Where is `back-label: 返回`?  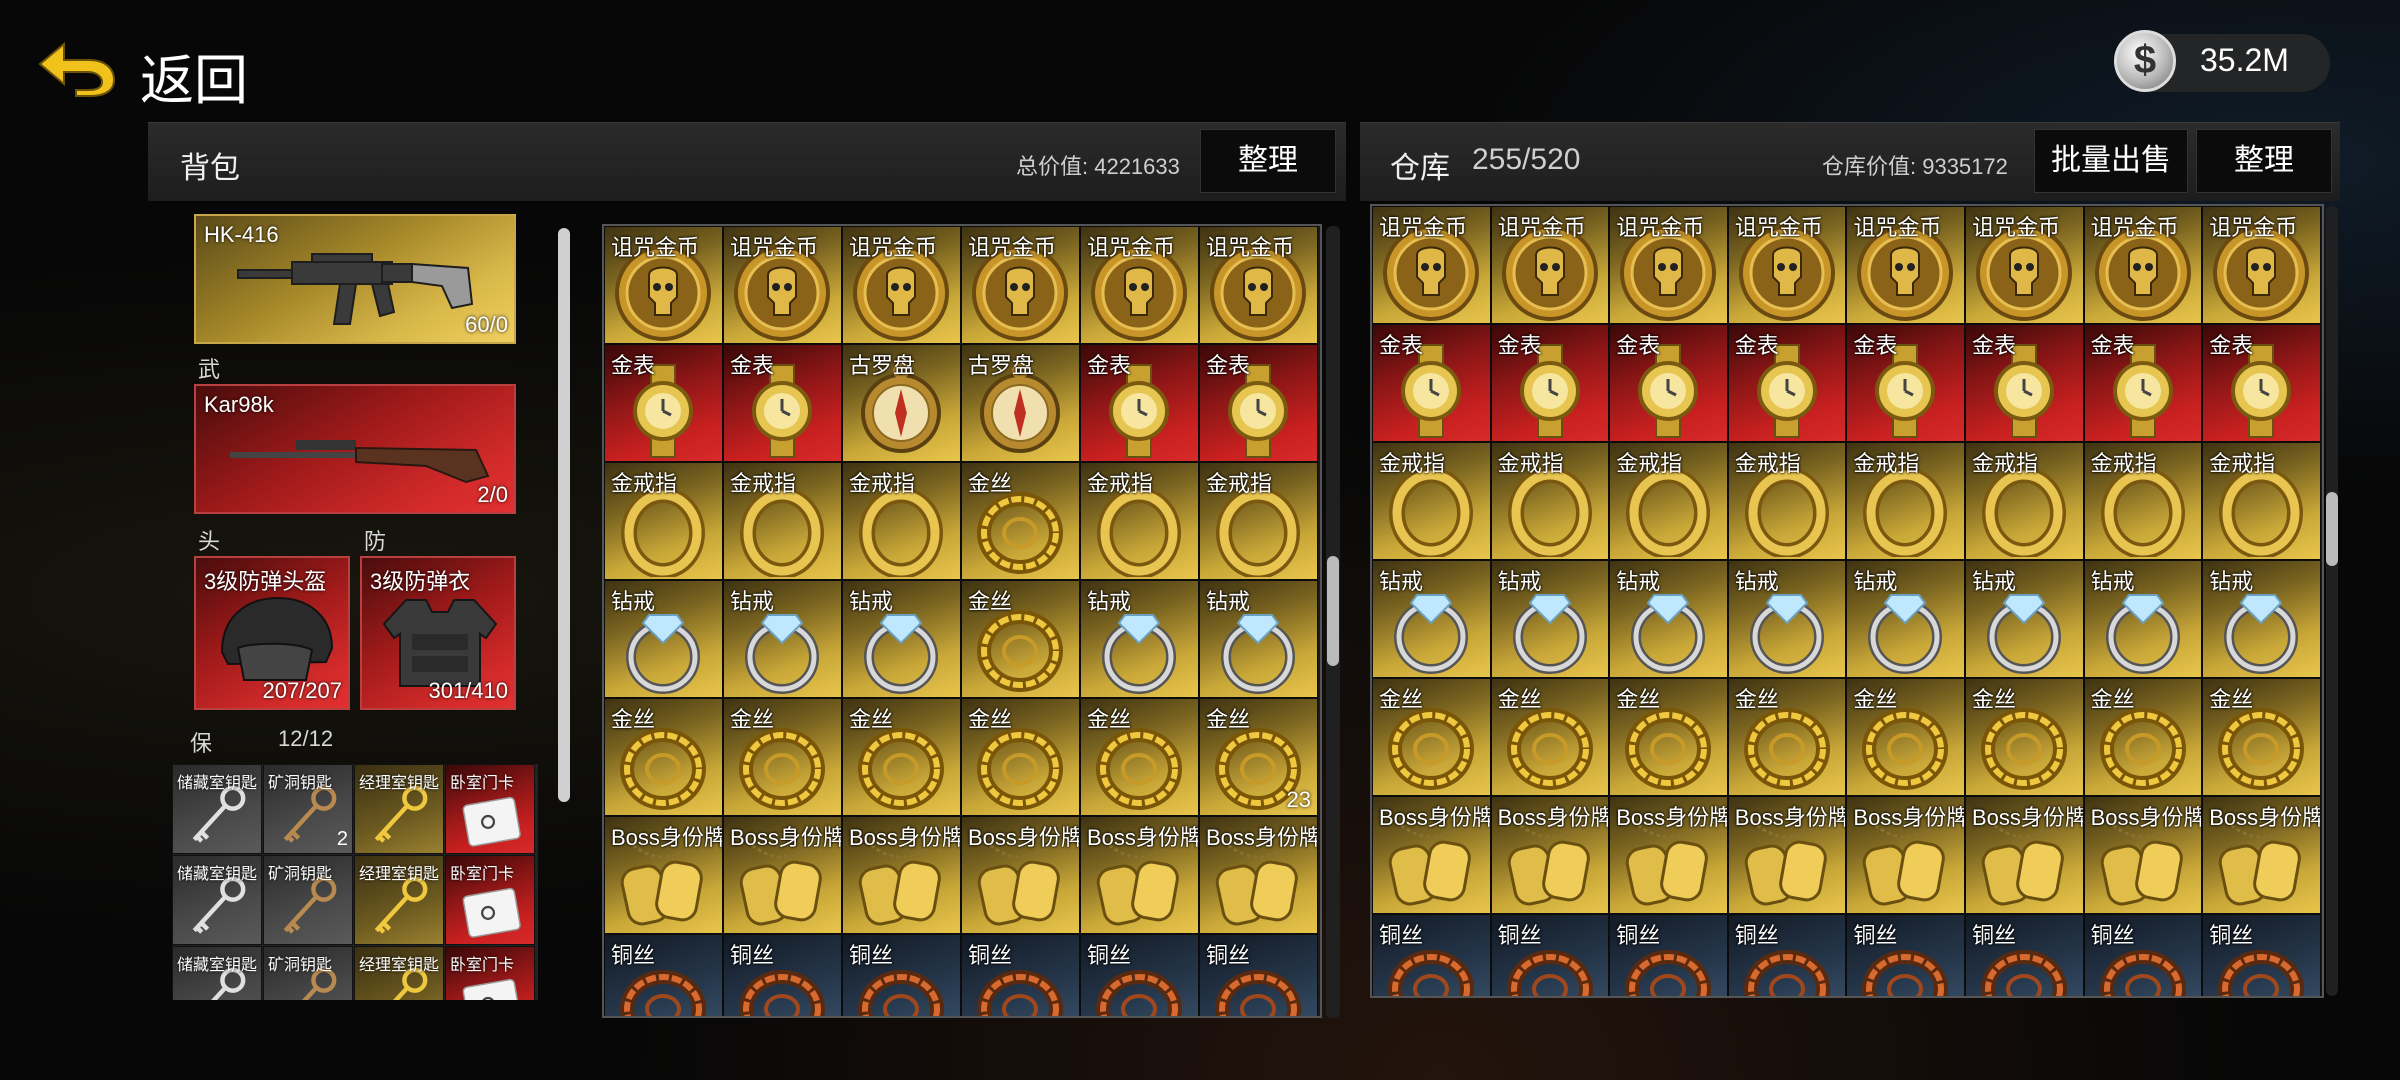
back-label: 返回 is located at coordinates (194, 75).